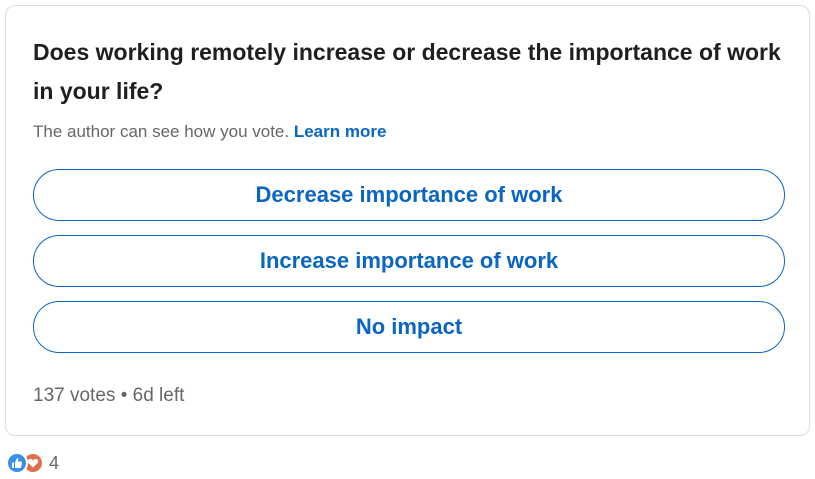  What do you see at coordinates (32, 463) in the screenshot?
I see `reactions-summary: 4` at bounding box center [32, 463].